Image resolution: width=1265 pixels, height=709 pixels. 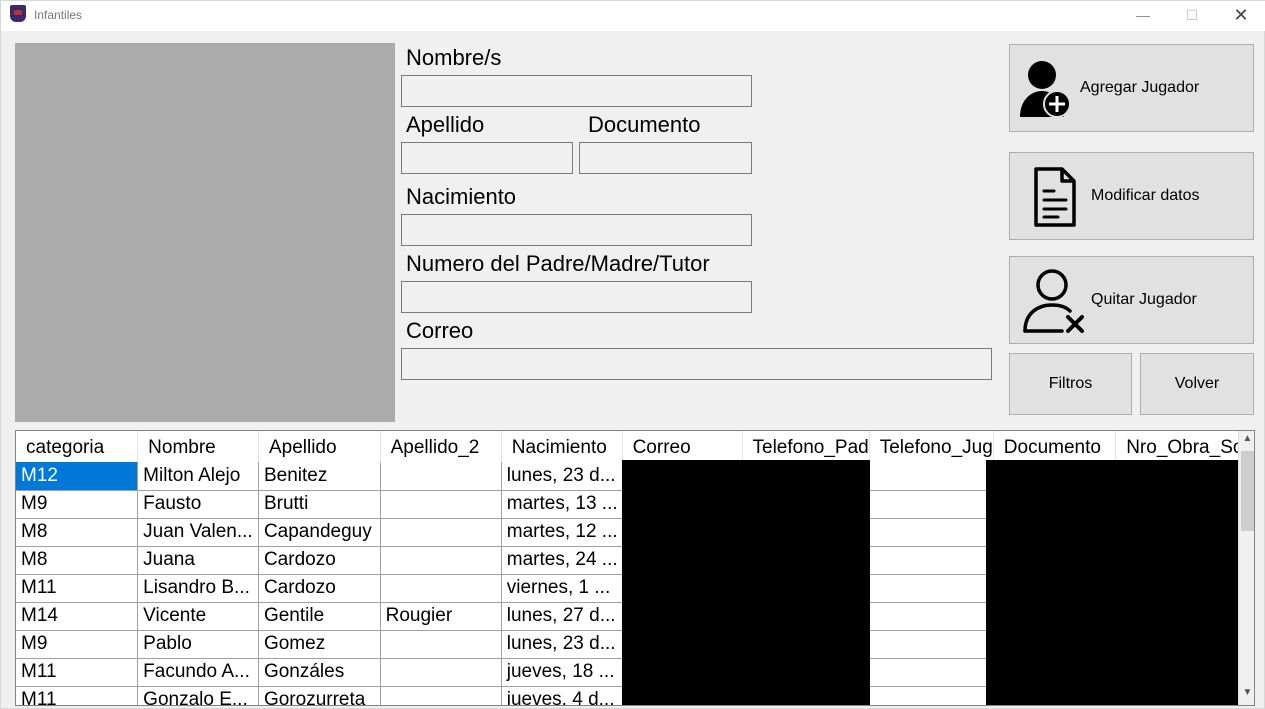 What do you see at coordinates (1246, 568) in the screenshot?
I see `vertical-scrollbar: ▲ ▼` at bounding box center [1246, 568].